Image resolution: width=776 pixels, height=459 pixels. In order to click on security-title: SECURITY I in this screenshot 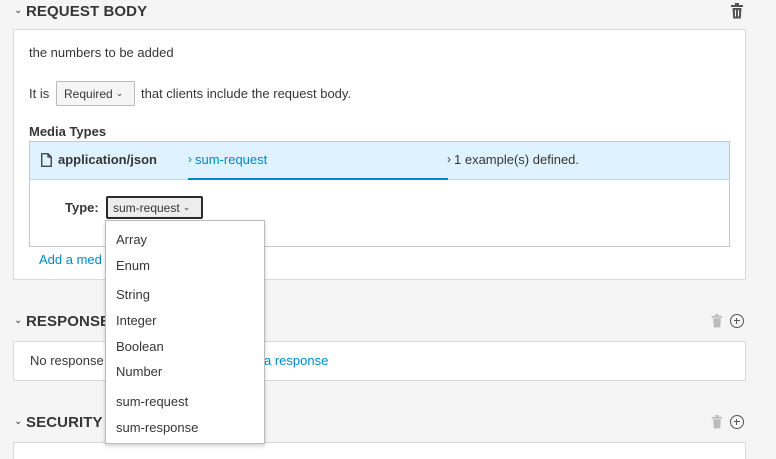, I will do `click(68, 422)`.